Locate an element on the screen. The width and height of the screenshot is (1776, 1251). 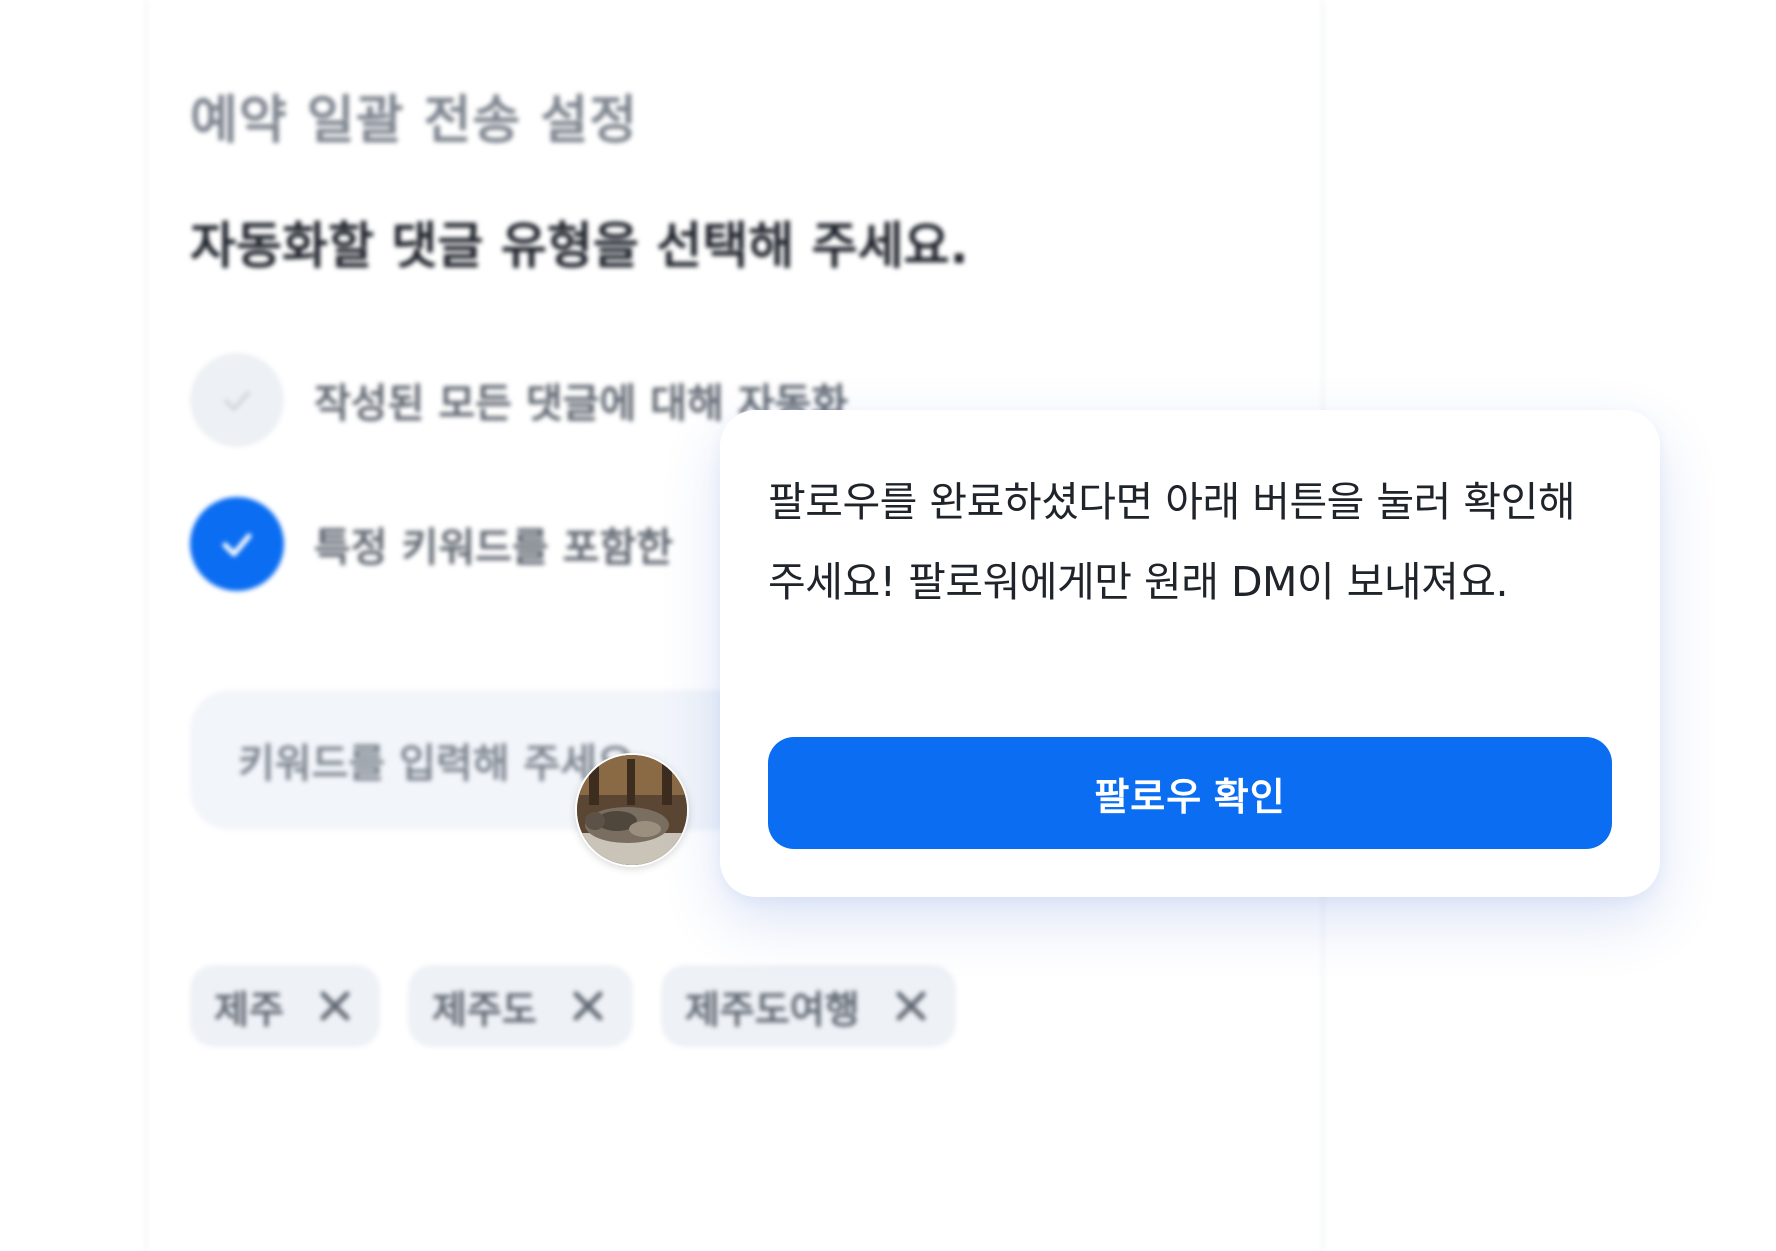
checkbox-specific-keyword is located at coordinates (237, 544).